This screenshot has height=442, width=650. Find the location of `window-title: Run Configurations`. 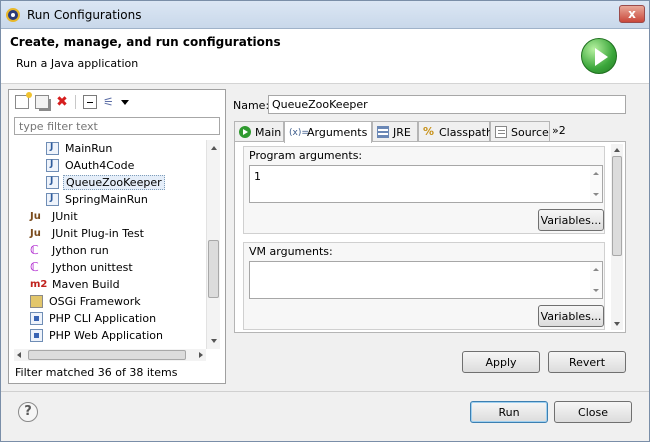

window-title: Run Configurations is located at coordinates (84, 15).